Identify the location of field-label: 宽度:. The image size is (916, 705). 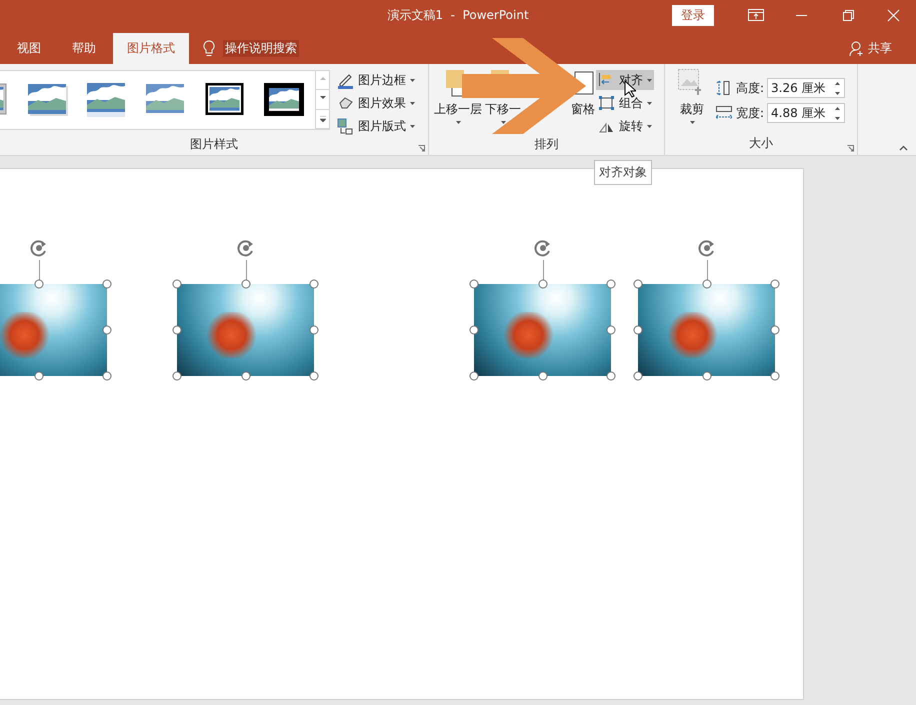
(750, 113).